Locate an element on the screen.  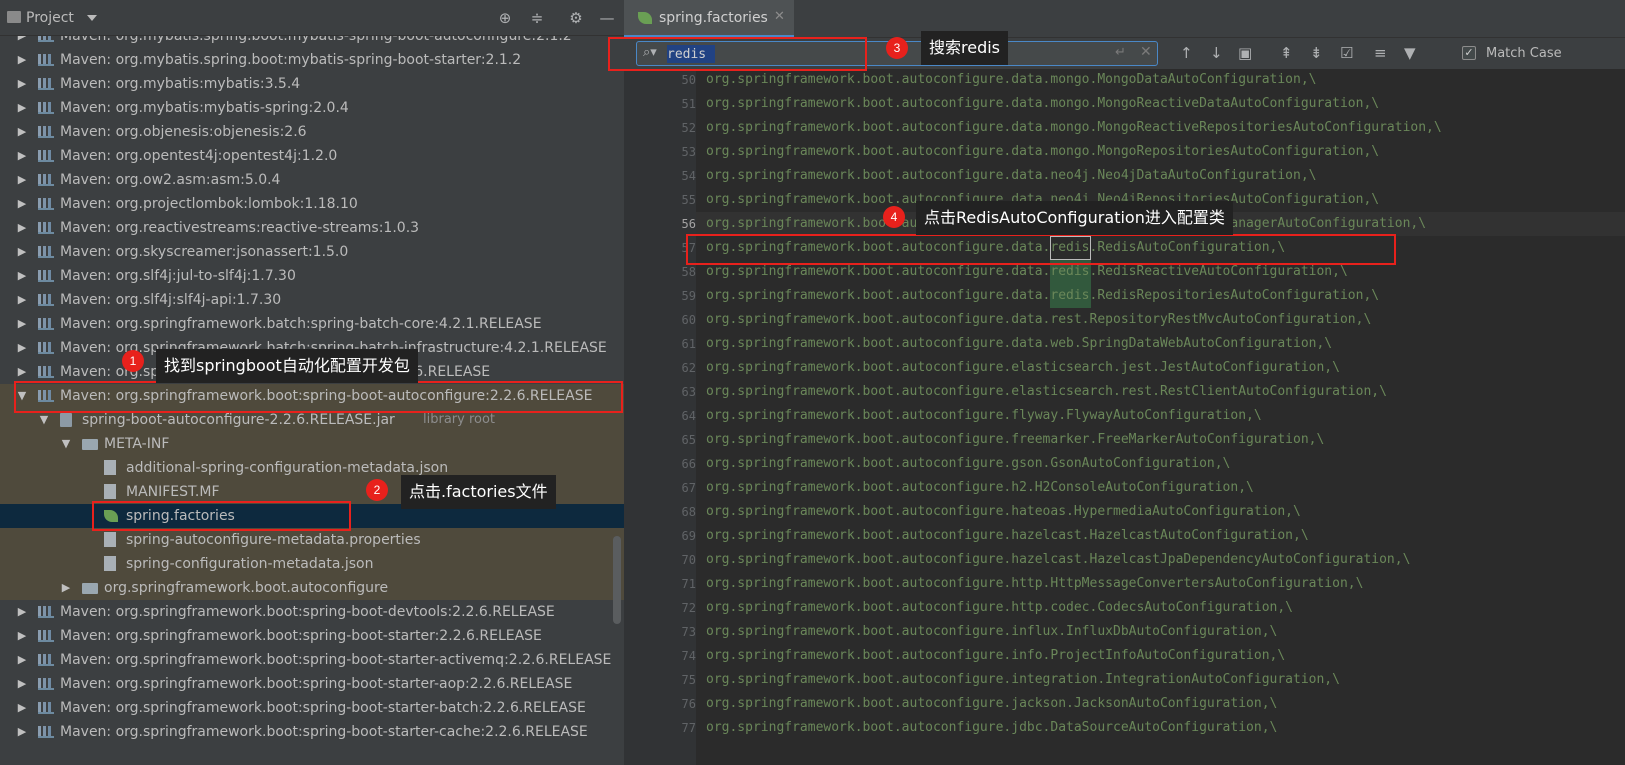
annotation-callout-3: 搜索redis is located at coordinates (965, 48).